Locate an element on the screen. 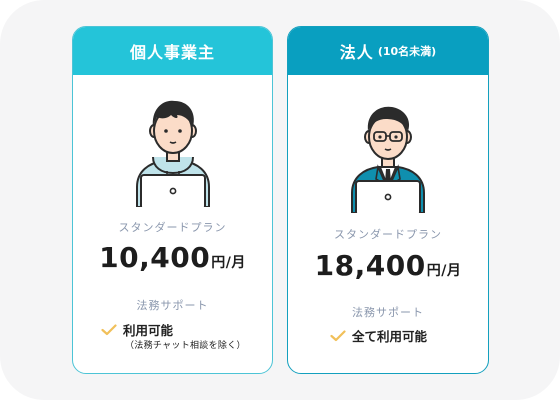 Image resolution: width=560 pixels, height=400 pixels. person-with-laptop-icon is located at coordinates (172, 153).